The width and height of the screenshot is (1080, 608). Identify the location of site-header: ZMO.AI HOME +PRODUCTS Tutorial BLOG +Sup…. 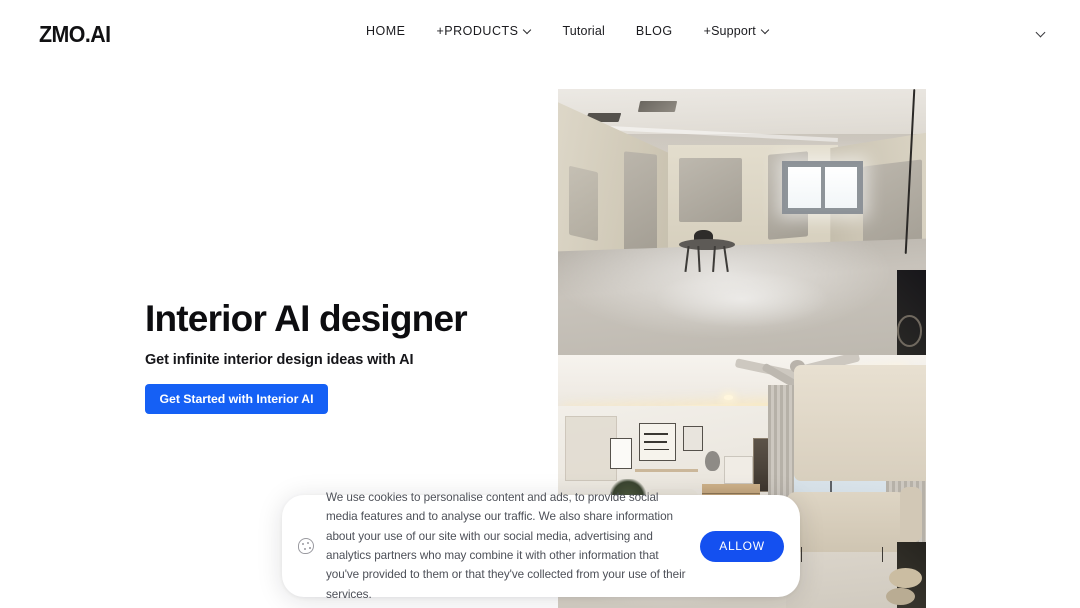
(540, 33).